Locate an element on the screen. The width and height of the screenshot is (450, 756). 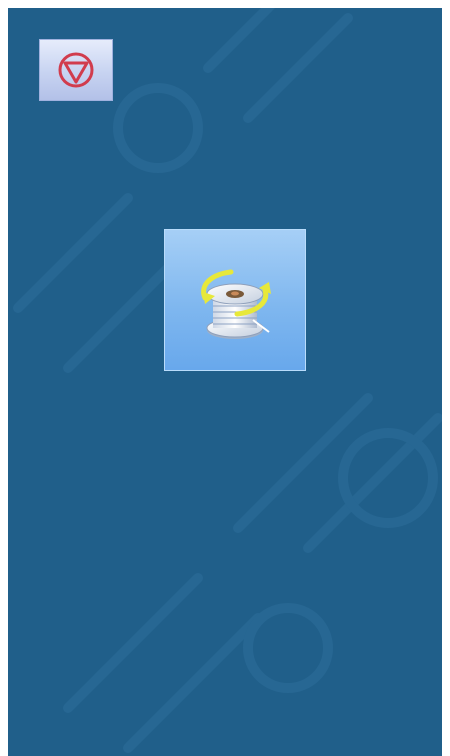
bobbin-winder-button is located at coordinates (235, 300).